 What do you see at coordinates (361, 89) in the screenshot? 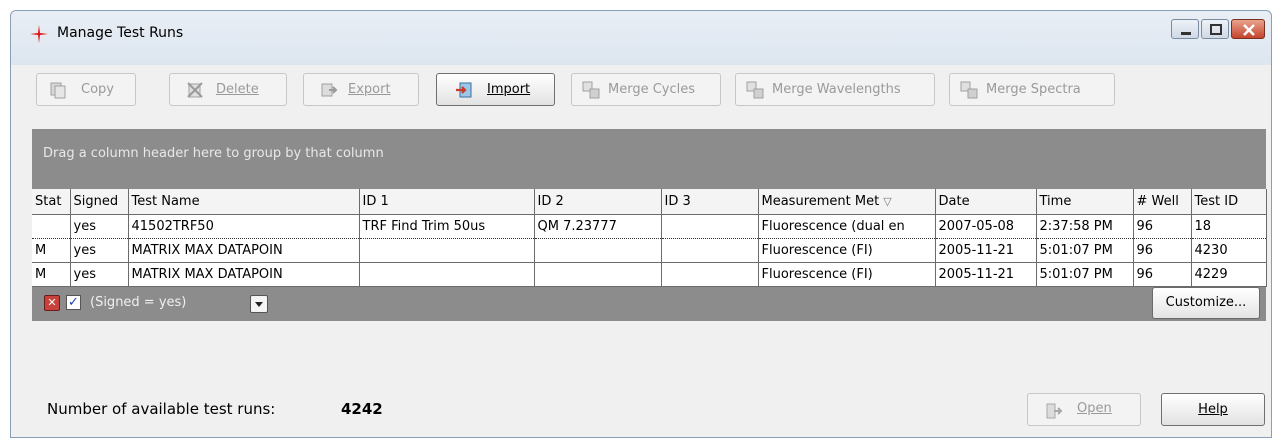
I see `export-button: Export` at bounding box center [361, 89].